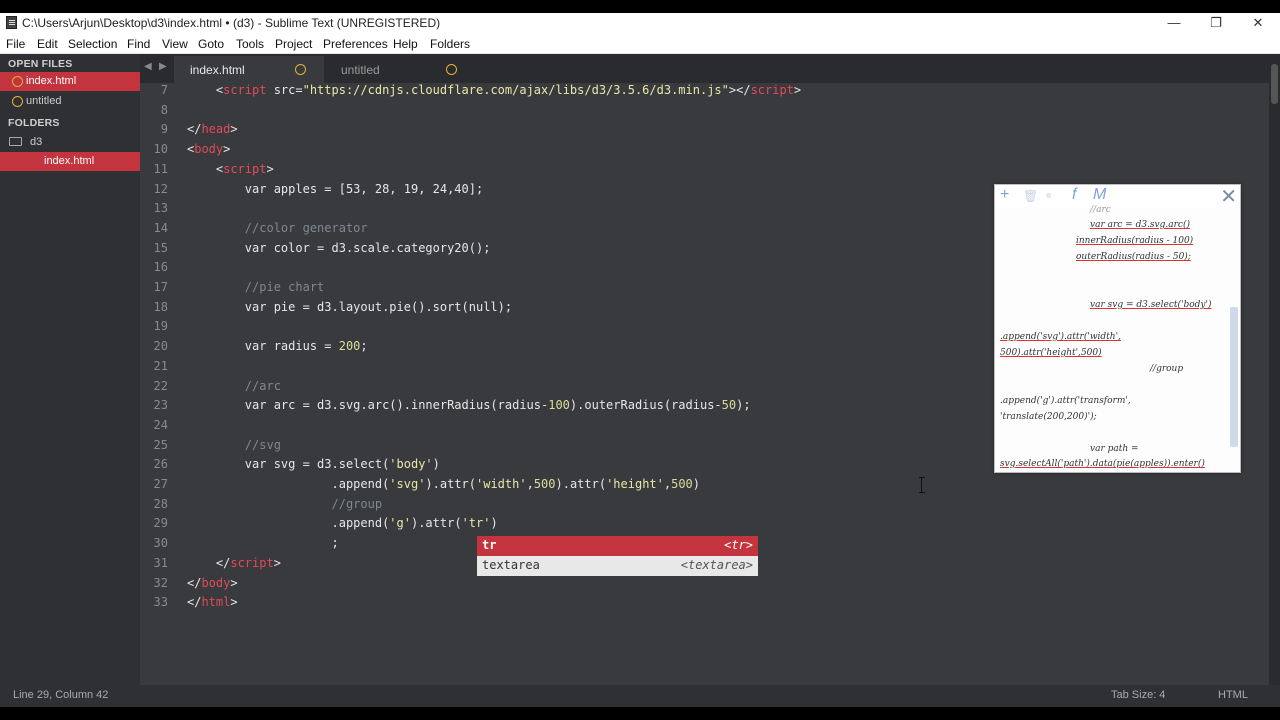  What do you see at coordinates (1099, 195) in the screenshot?
I see `note-gmail-icon: M` at bounding box center [1099, 195].